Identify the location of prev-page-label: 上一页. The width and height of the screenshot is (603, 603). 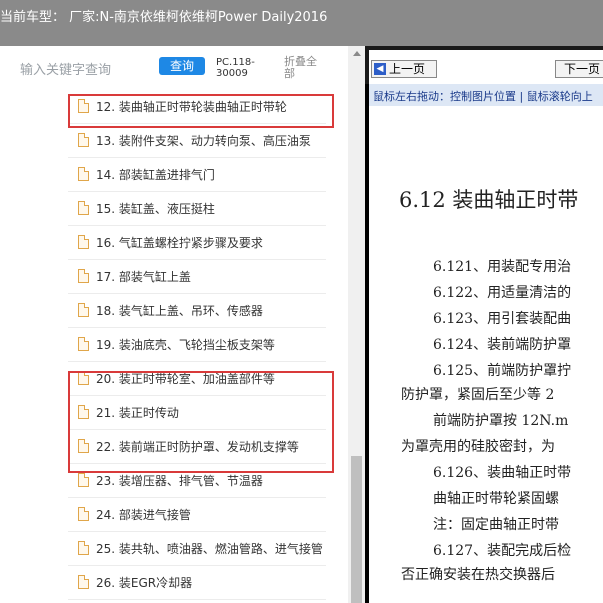
(407, 69).